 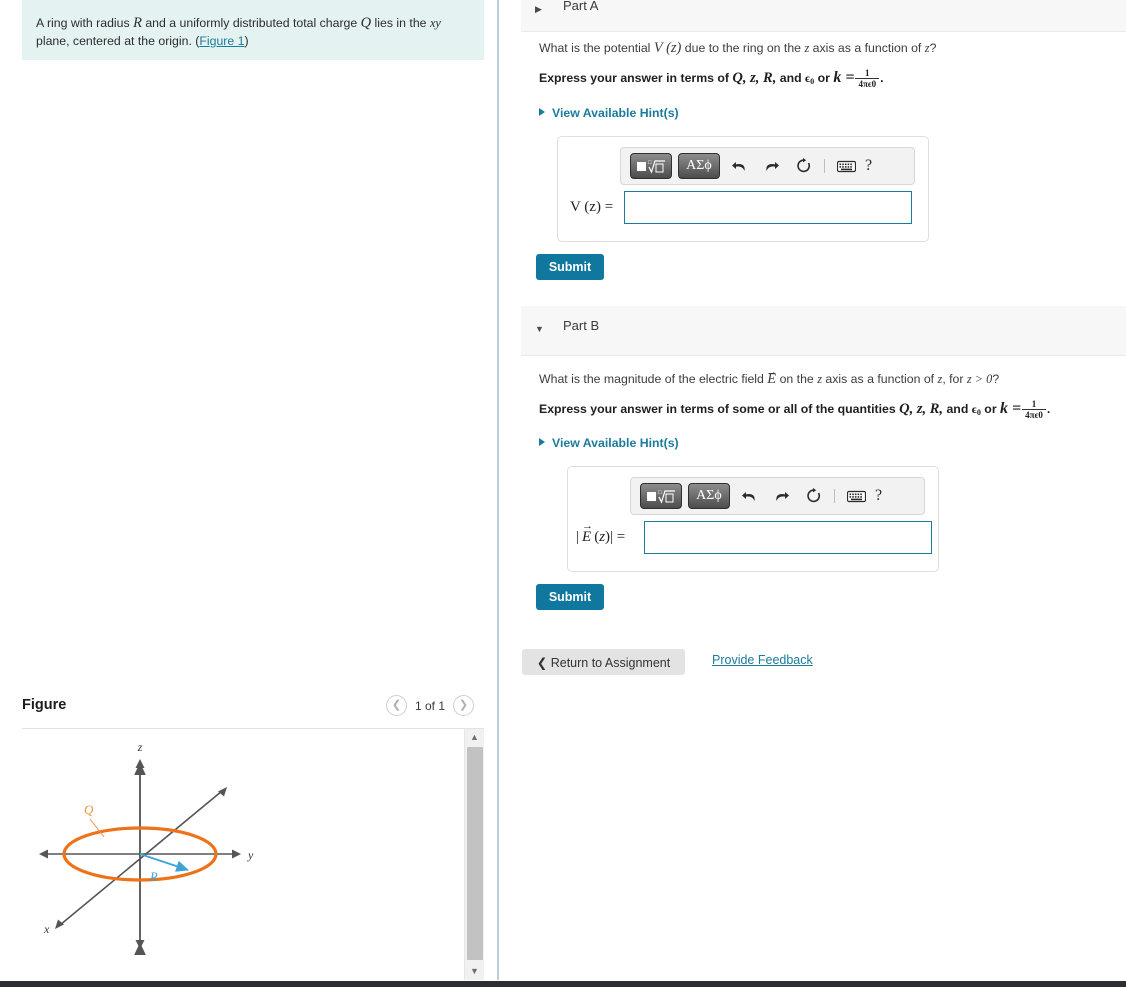 What do you see at coordinates (844, 78) in the screenshot?
I see `part-a-instr-k: k =` at bounding box center [844, 78].